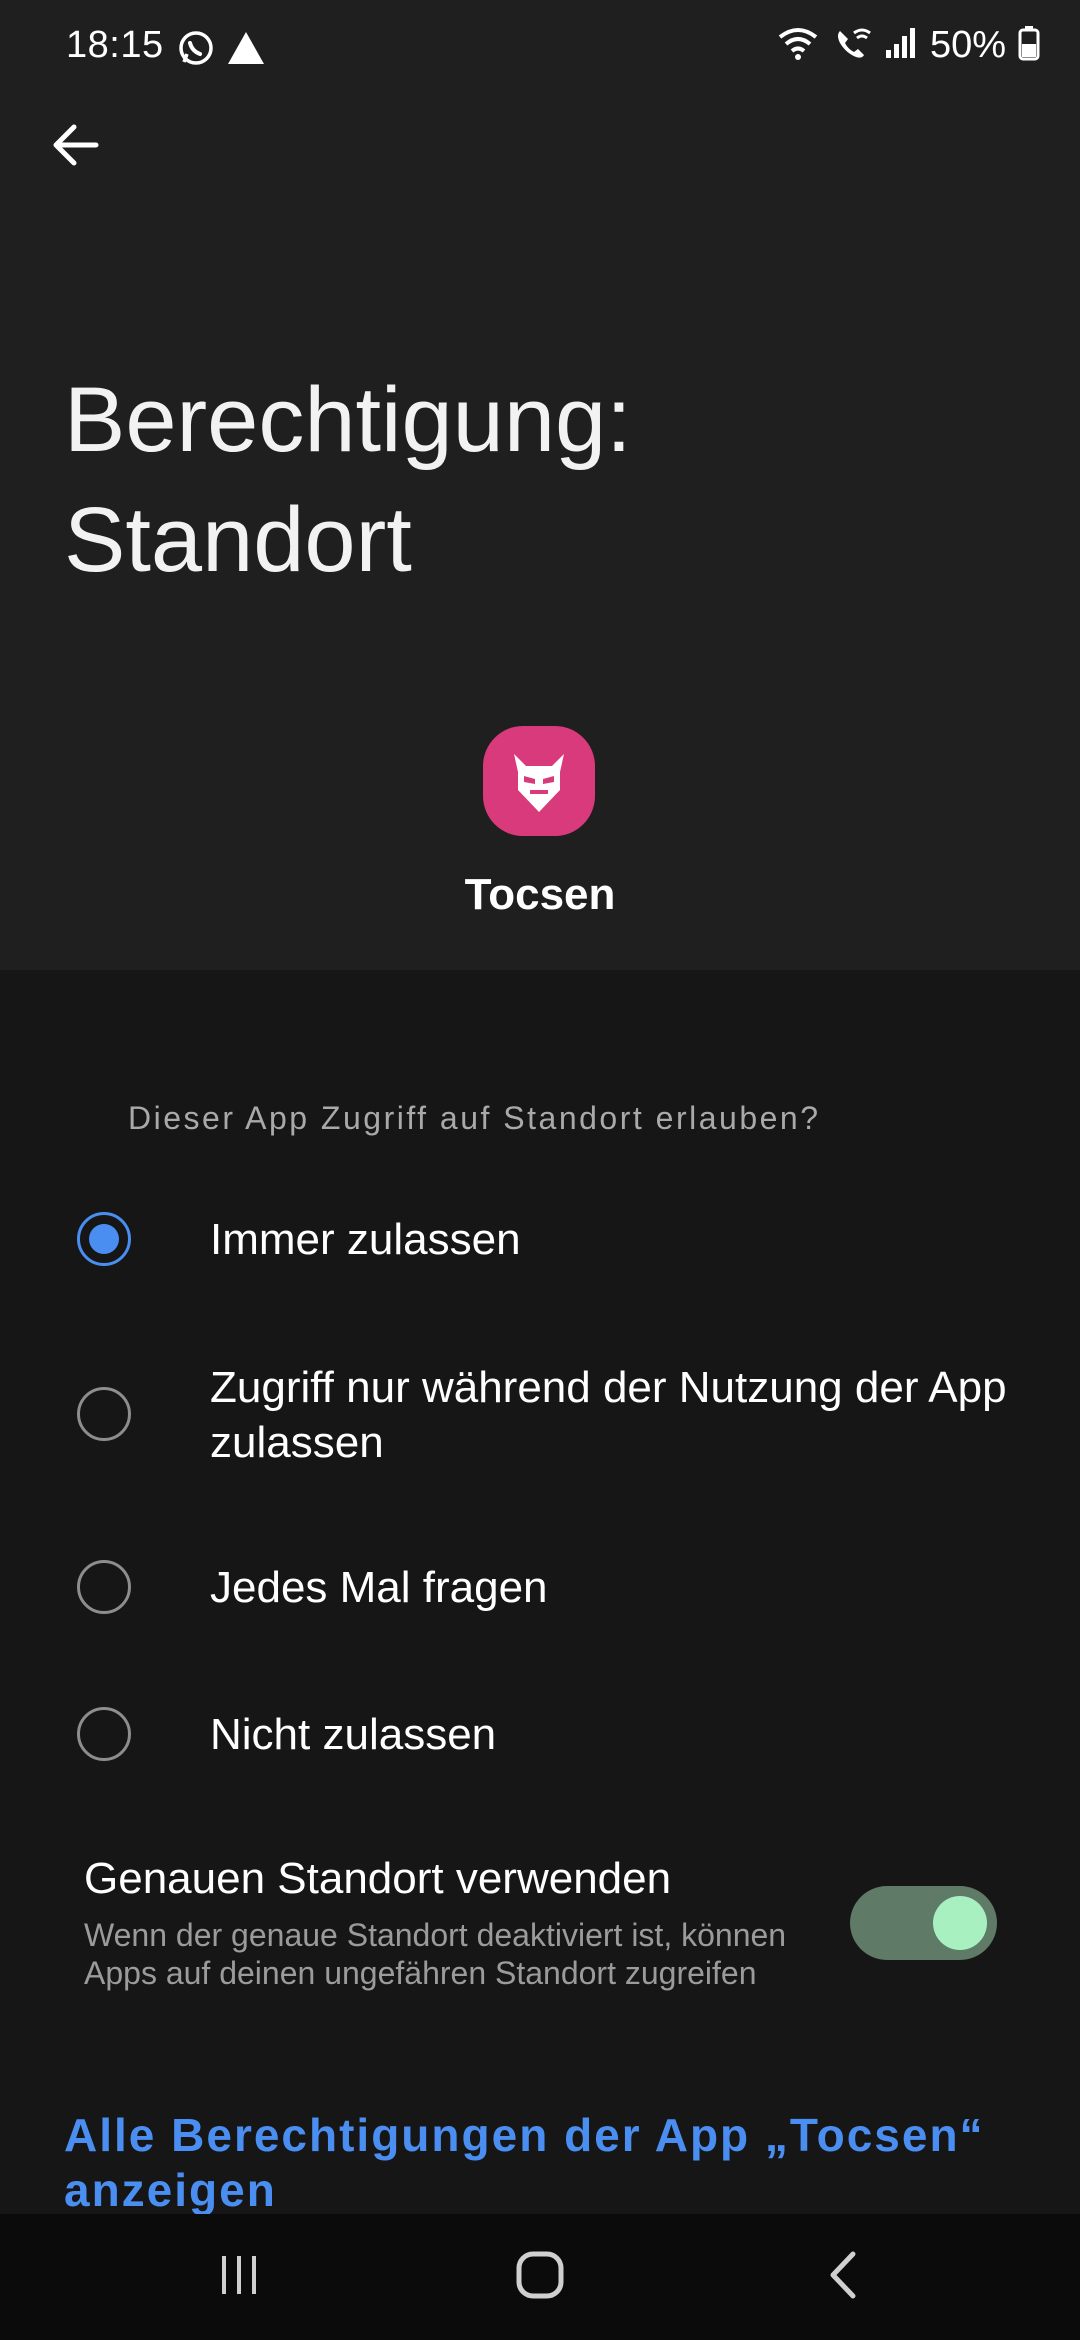 The height and width of the screenshot is (2340, 1080). Describe the element at coordinates (798, 45) in the screenshot. I see `wifi-icon` at that location.